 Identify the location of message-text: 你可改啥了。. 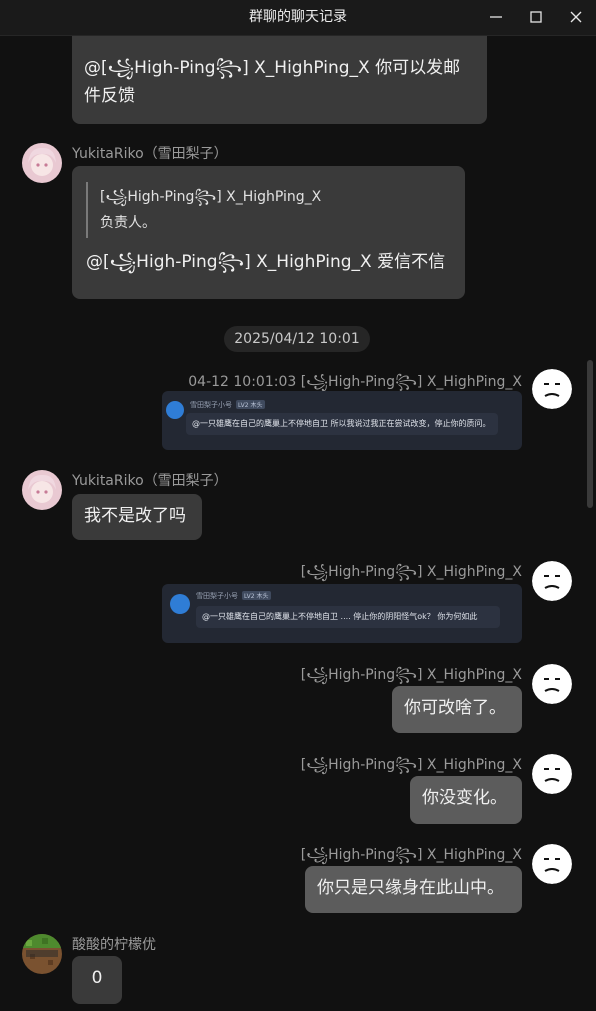
(455, 708).